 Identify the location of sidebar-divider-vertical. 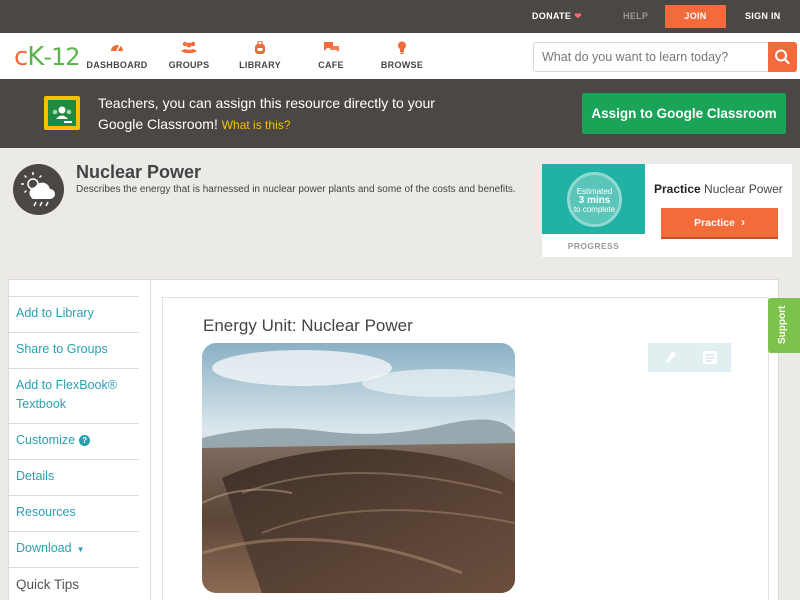
(150, 440).